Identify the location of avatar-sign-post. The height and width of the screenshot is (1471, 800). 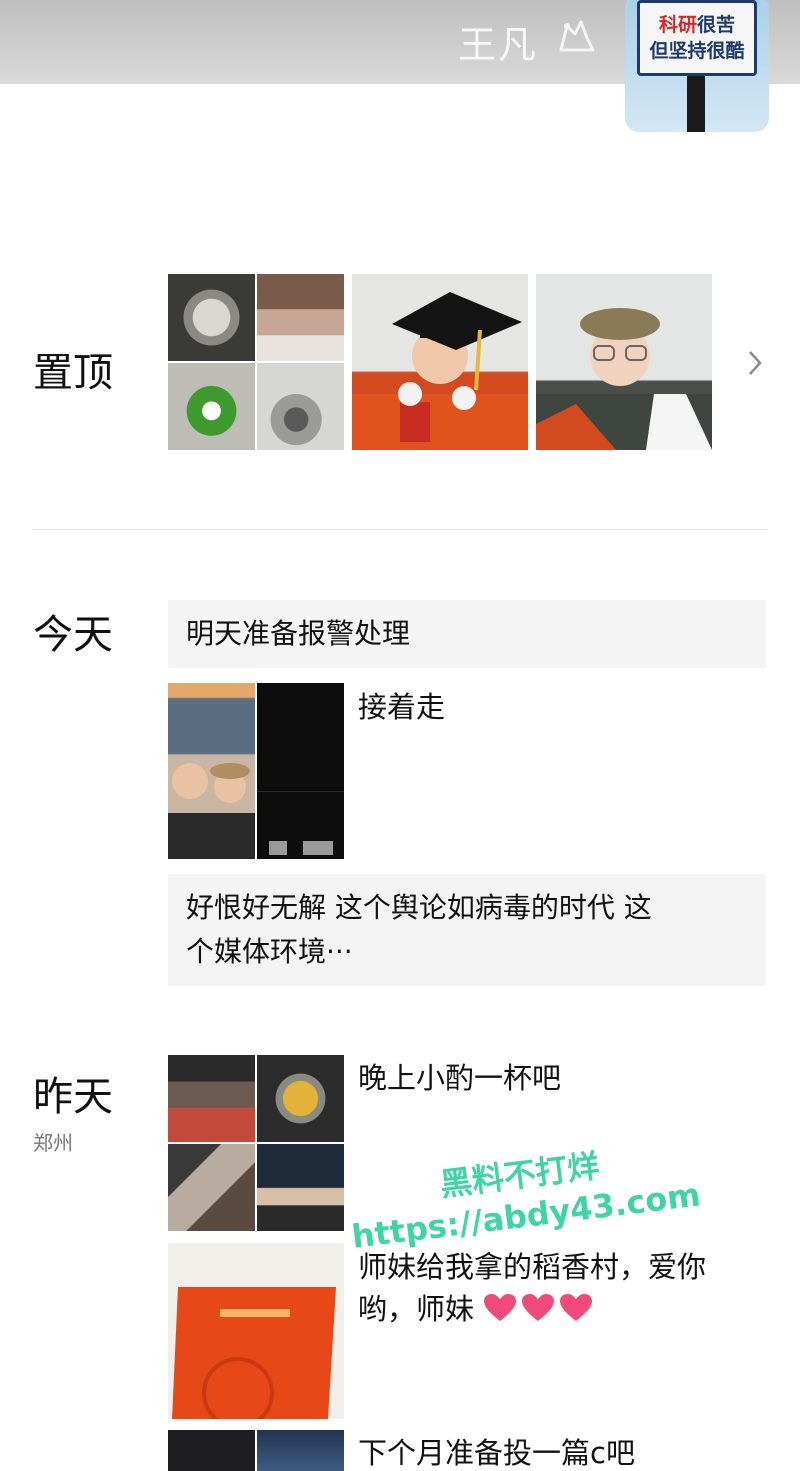
(696, 104).